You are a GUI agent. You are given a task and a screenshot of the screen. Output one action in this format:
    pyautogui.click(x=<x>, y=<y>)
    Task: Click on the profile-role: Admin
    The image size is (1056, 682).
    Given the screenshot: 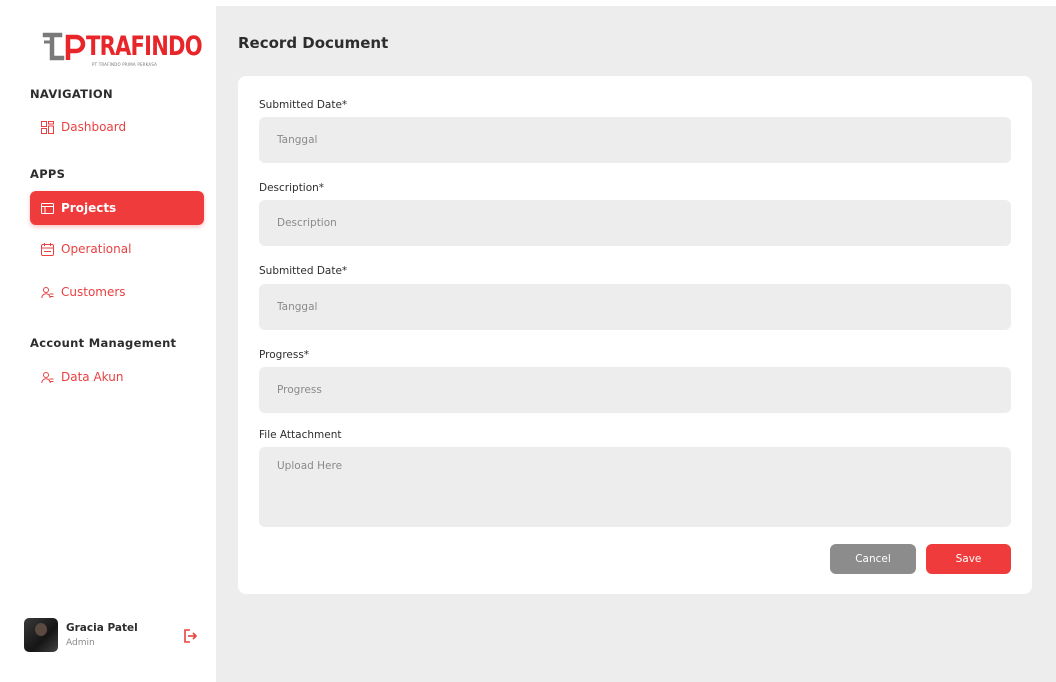 What is the action you would take?
    pyautogui.click(x=80, y=643)
    